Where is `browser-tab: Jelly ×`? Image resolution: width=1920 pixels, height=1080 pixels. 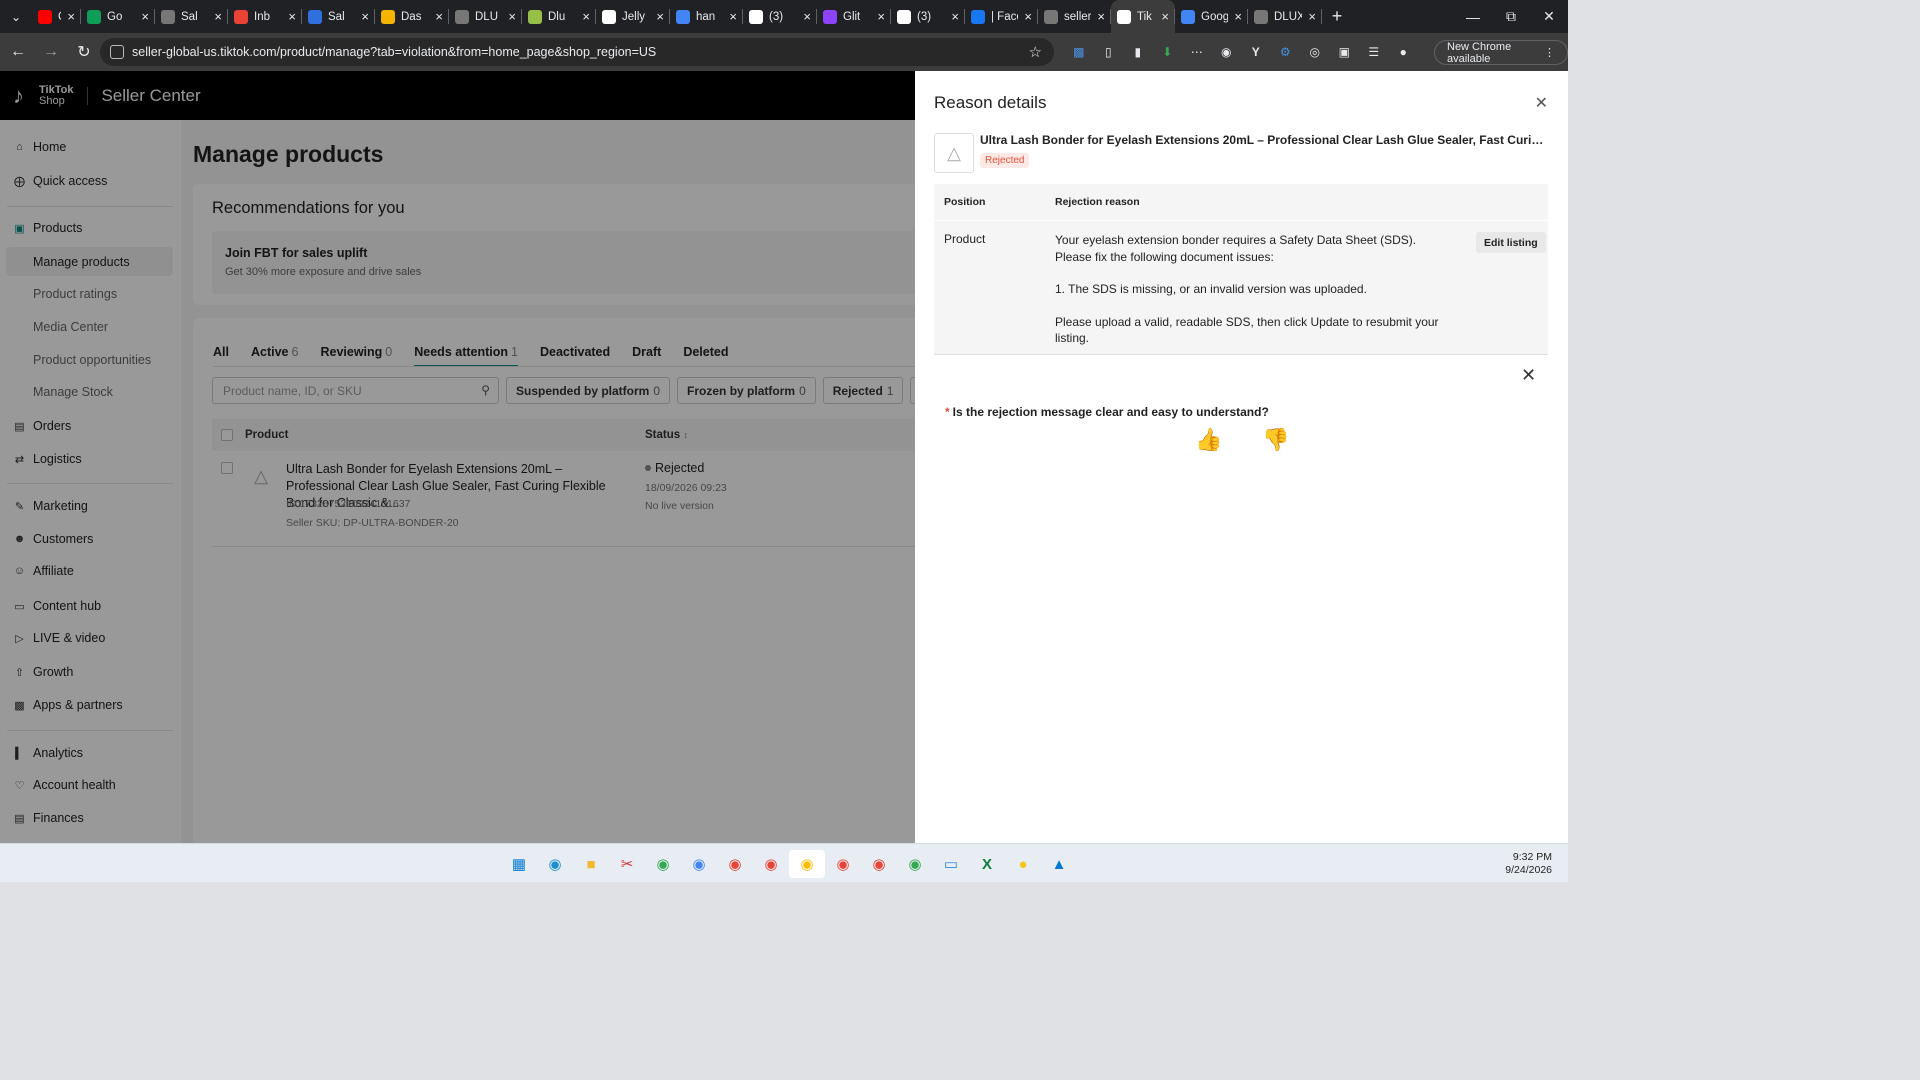
browser-tab: Jelly × is located at coordinates (633, 16).